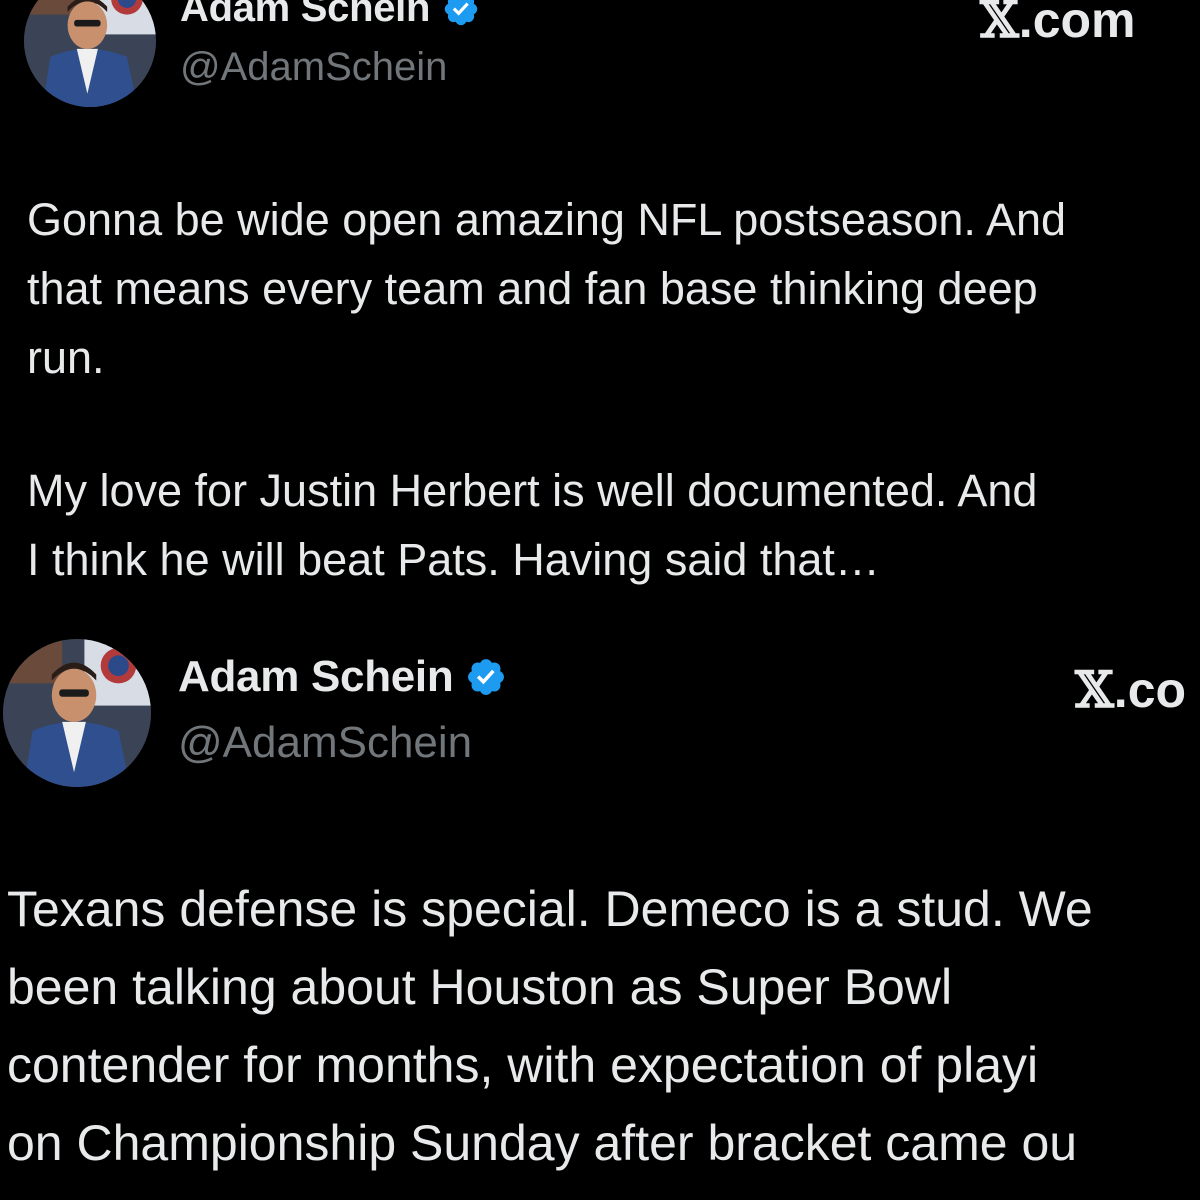  I want to click on text-line: been talking about Houston as Super Bowl, so click(480, 987).